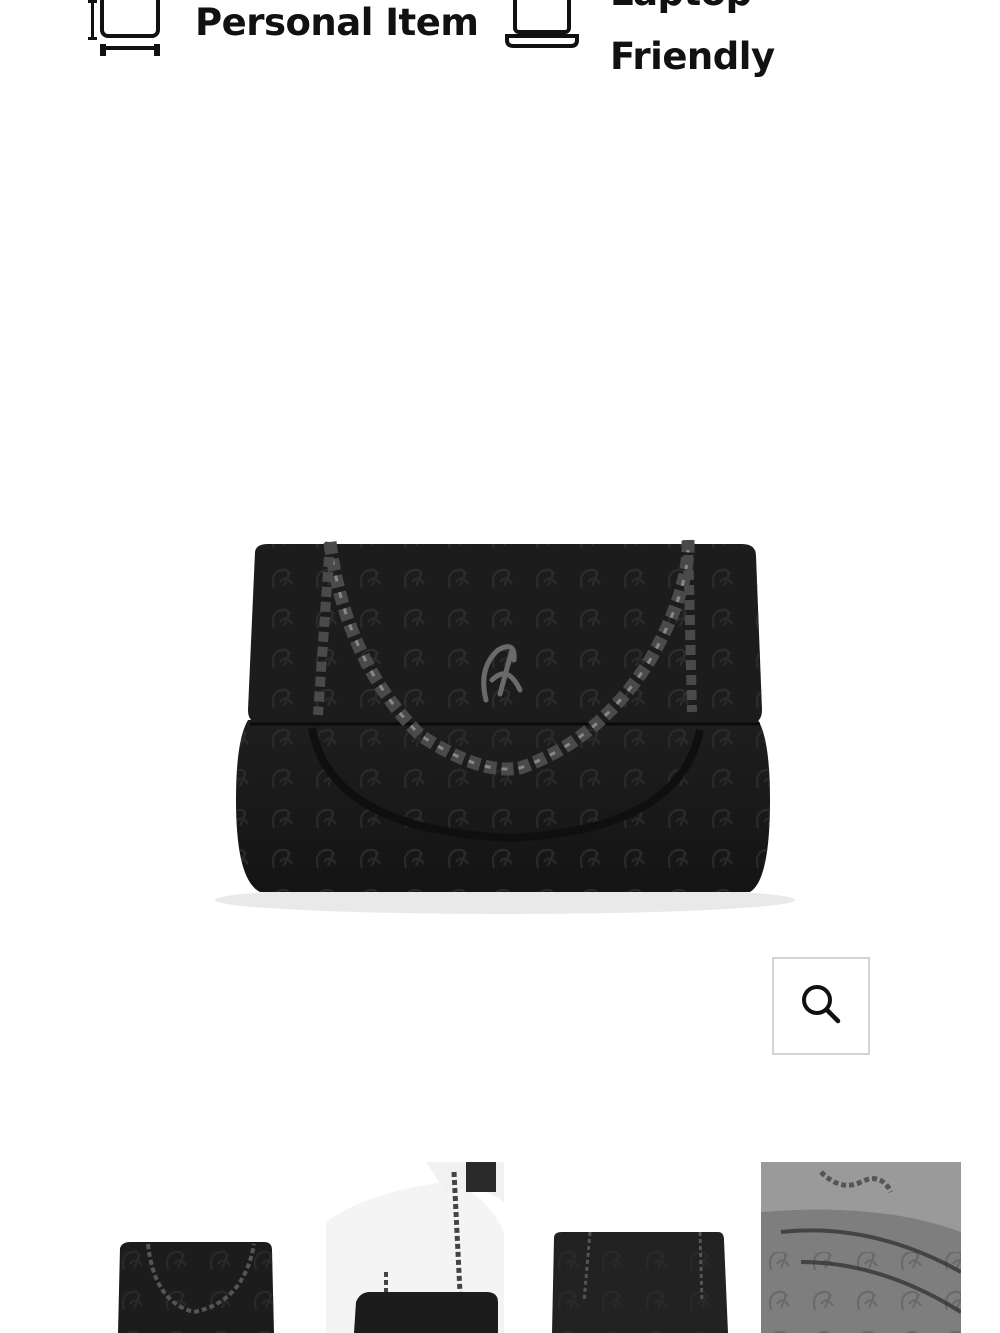  Describe the element at coordinates (500, 55) in the screenshot. I see `feature-strip: Personal Item Laptop Friendly` at that location.